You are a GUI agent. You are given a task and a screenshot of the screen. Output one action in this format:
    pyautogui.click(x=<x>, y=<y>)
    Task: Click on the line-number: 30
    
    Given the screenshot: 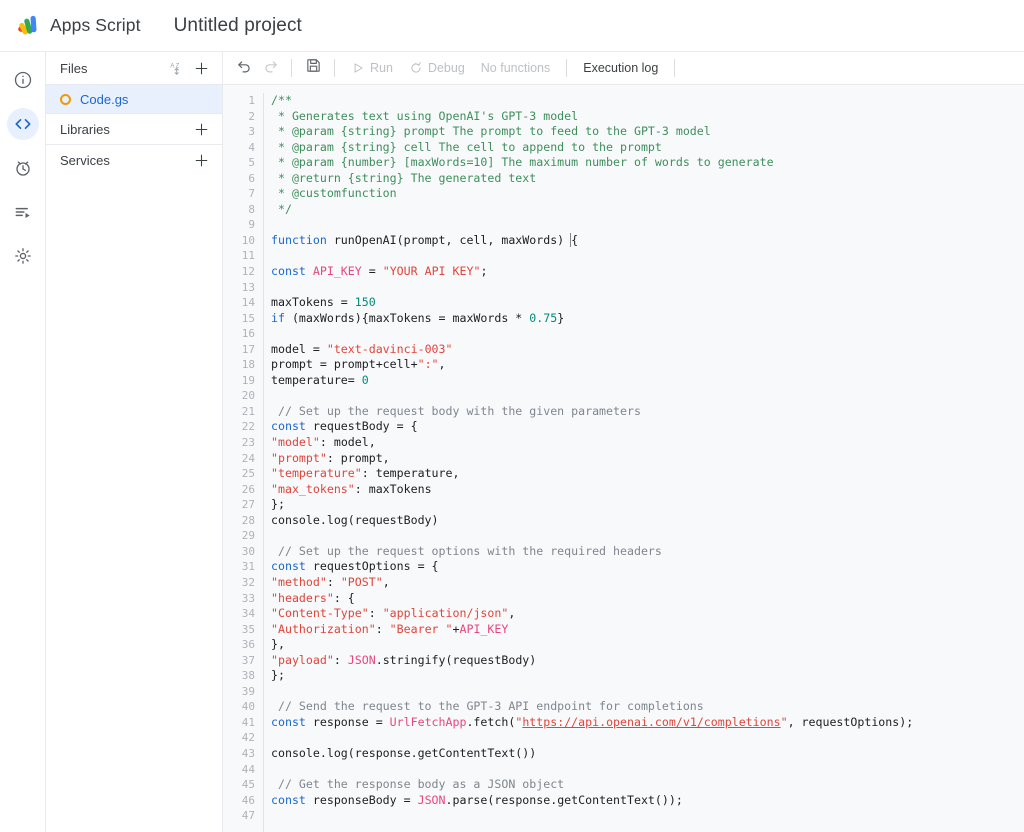 What is the action you would take?
    pyautogui.click(x=248, y=551)
    